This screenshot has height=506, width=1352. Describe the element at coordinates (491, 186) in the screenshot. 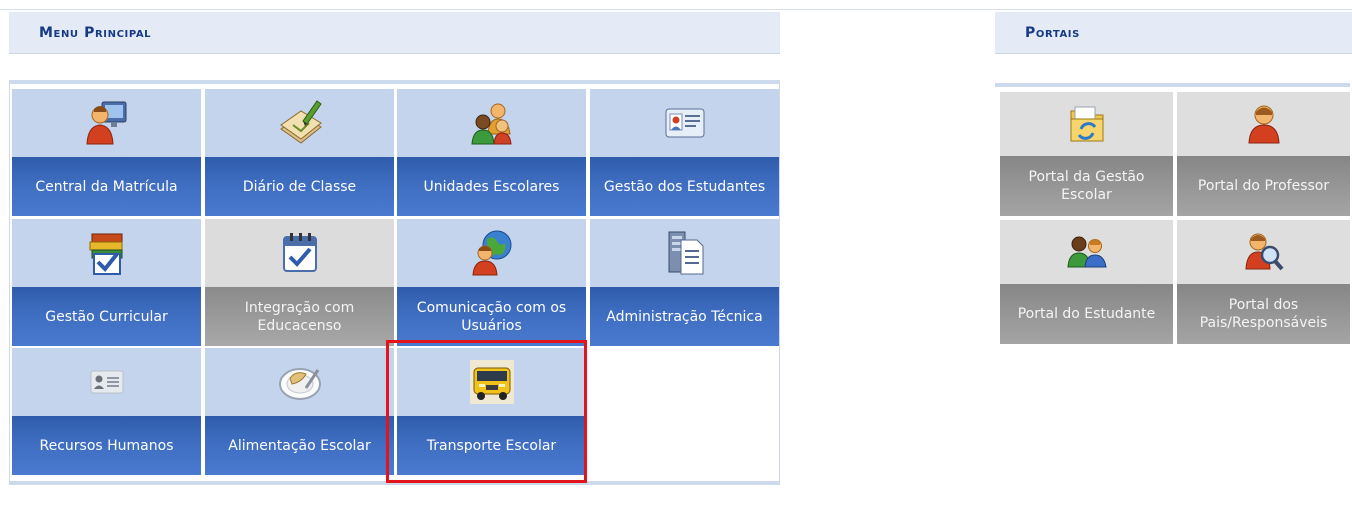

I see `tile-label: Unidades Escolares` at that location.